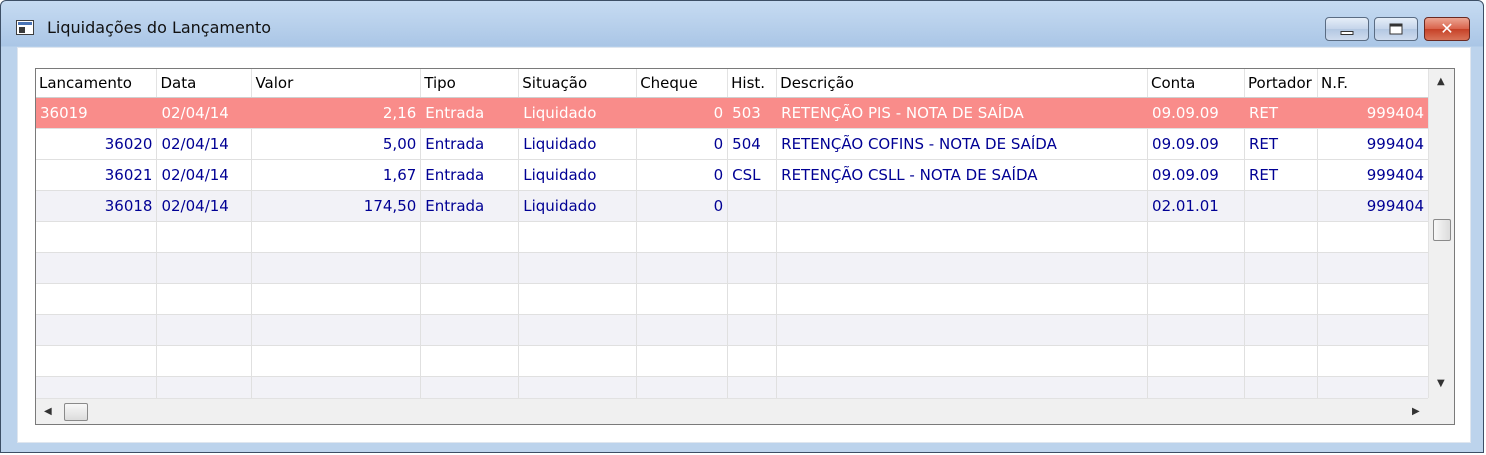 Image resolution: width=1486 pixels, height=455 pixels. Describe the element at coordinates (752, 83) in the screenshot. I see `column-header-hist: Hist.` at that location.